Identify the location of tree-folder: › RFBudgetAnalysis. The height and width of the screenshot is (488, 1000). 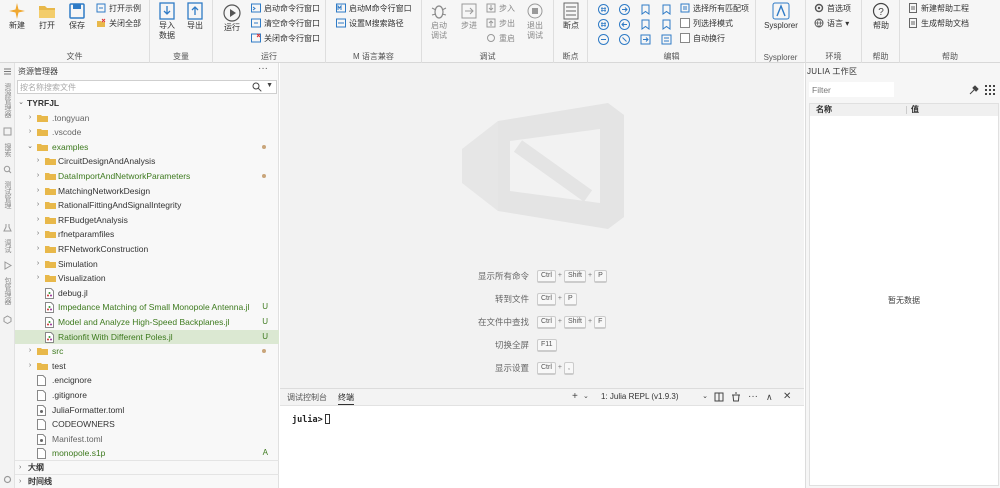
(147, 220).